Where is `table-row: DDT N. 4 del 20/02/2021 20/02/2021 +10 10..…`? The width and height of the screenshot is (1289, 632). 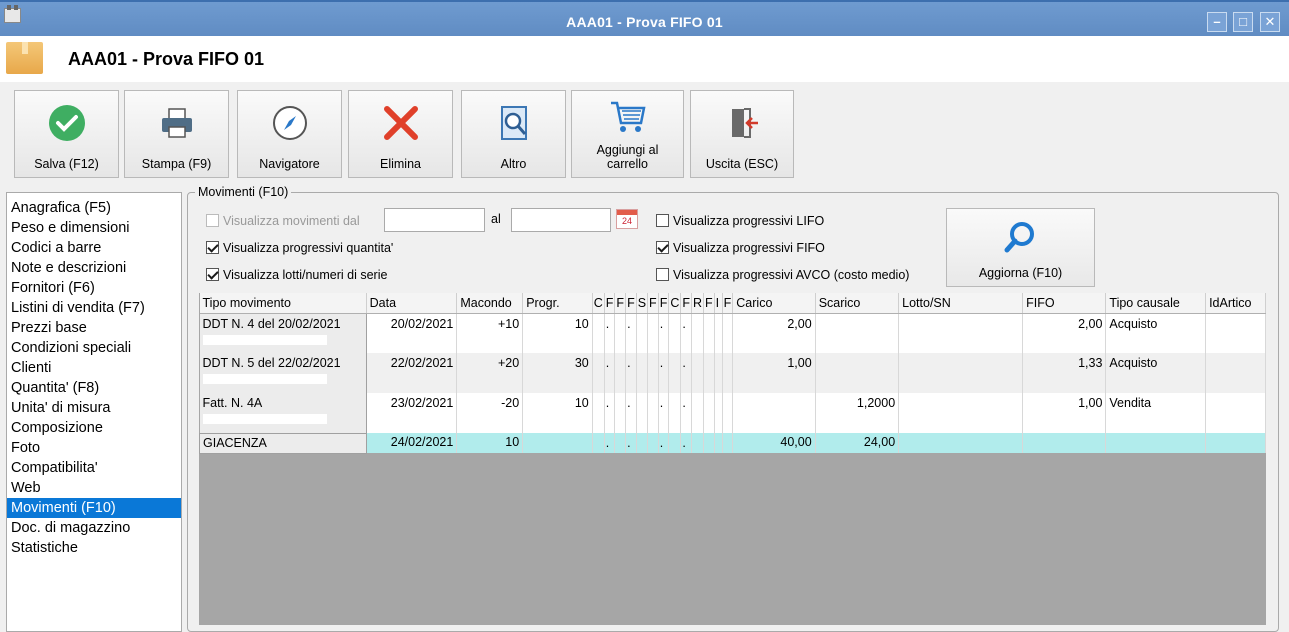 table-row: DDT N. 4 del 20/02/2021 20/02/2021 +10 10..… is located at coordinates (732, 333).